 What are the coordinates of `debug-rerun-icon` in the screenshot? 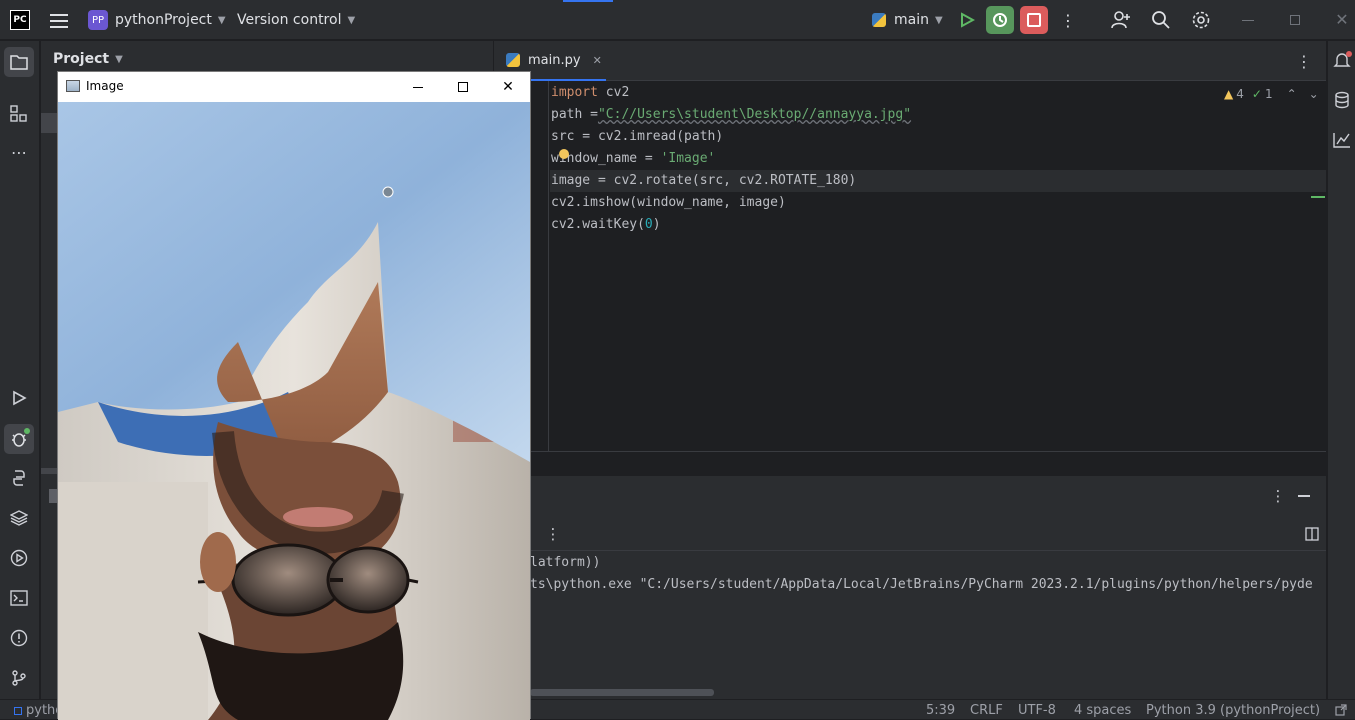 It's located at (1000, 20).